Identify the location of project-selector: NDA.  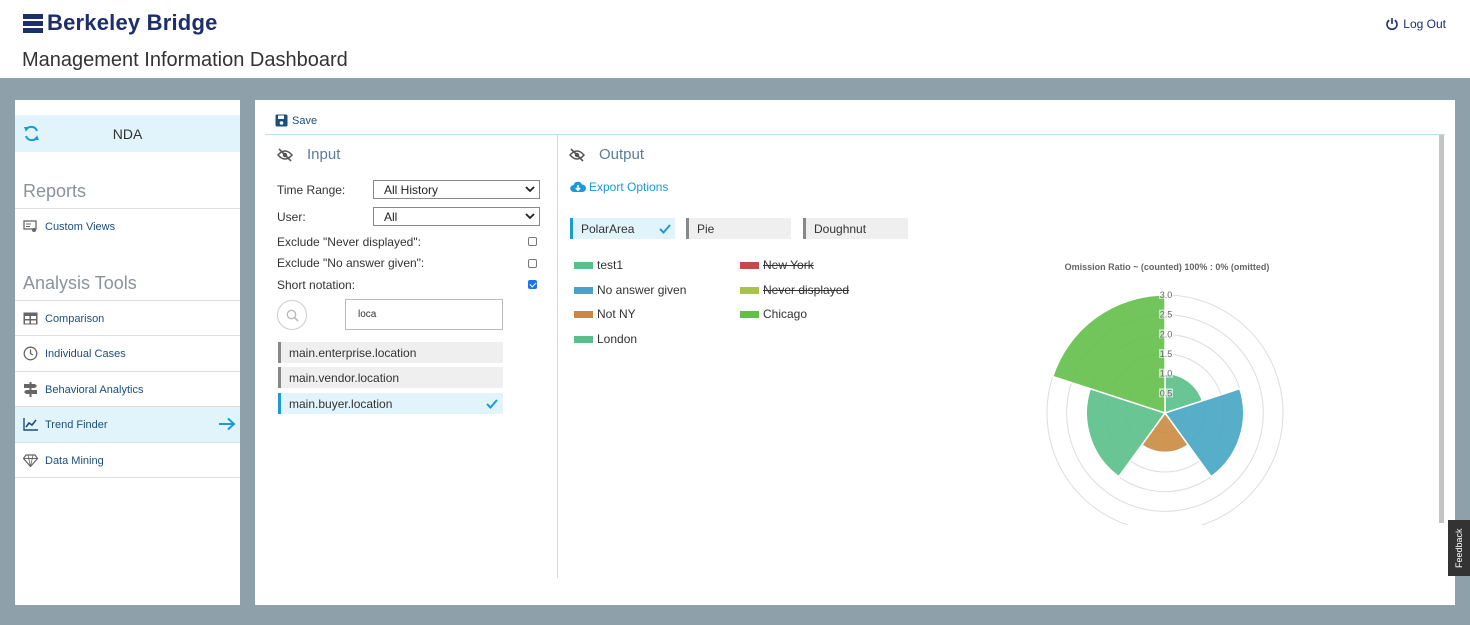
(127, 133).